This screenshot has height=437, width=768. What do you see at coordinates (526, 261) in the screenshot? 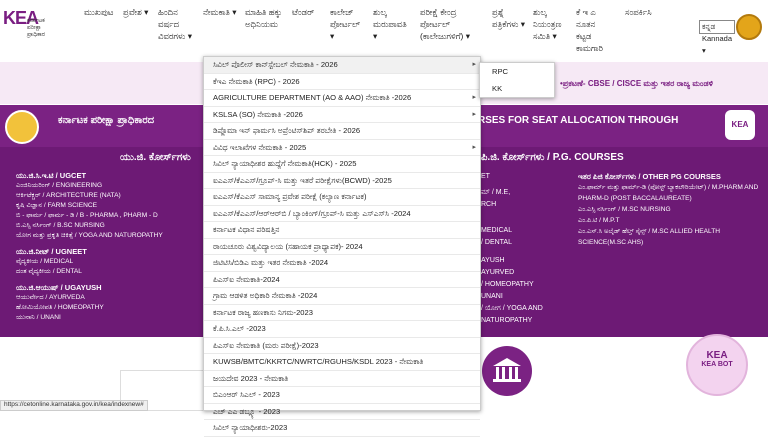
I see `course-link: AYUSH` at bounding box center [526, 261].